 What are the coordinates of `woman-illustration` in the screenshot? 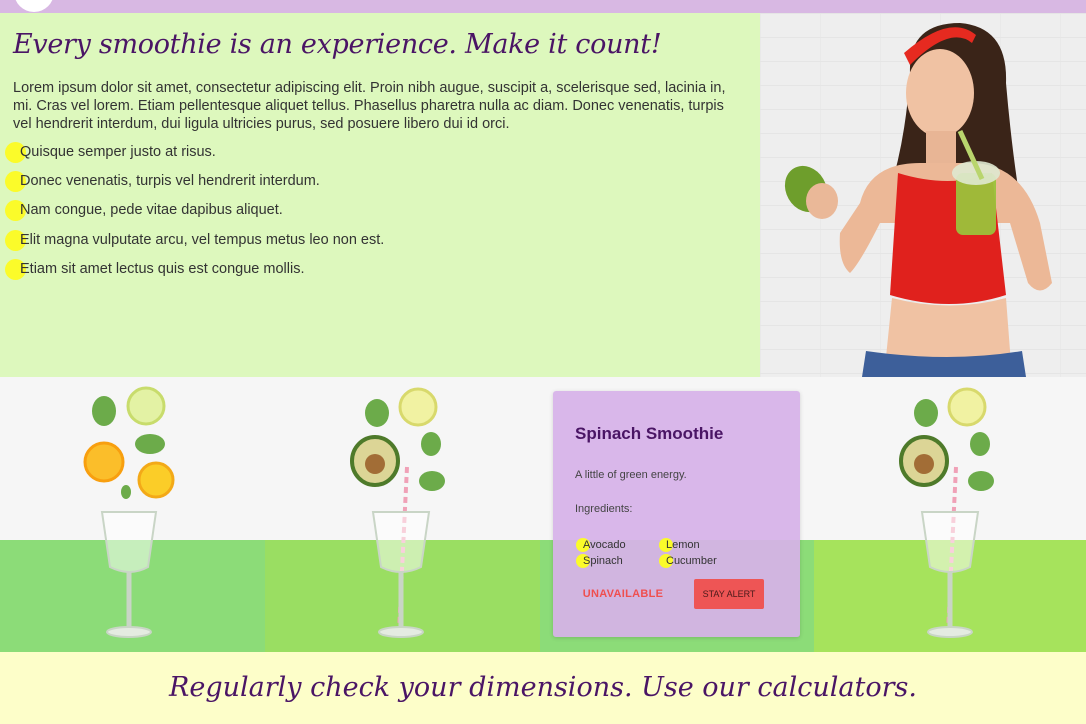 It's located at (918, 200).